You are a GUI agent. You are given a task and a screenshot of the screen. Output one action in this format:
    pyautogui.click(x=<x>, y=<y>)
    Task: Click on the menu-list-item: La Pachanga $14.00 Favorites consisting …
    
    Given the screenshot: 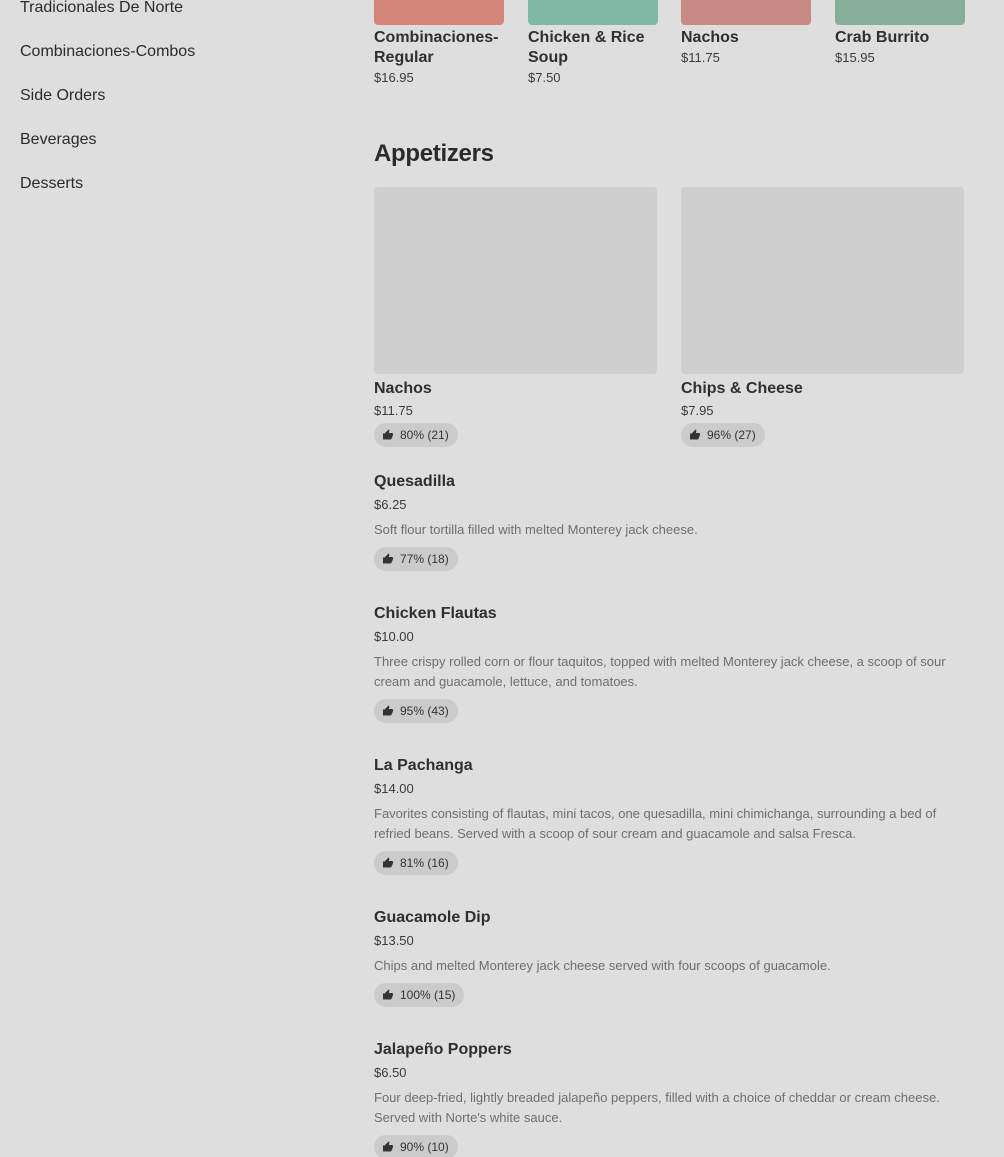 What is the action you would take?
    pyautogui.click(x=669, y=815)
    